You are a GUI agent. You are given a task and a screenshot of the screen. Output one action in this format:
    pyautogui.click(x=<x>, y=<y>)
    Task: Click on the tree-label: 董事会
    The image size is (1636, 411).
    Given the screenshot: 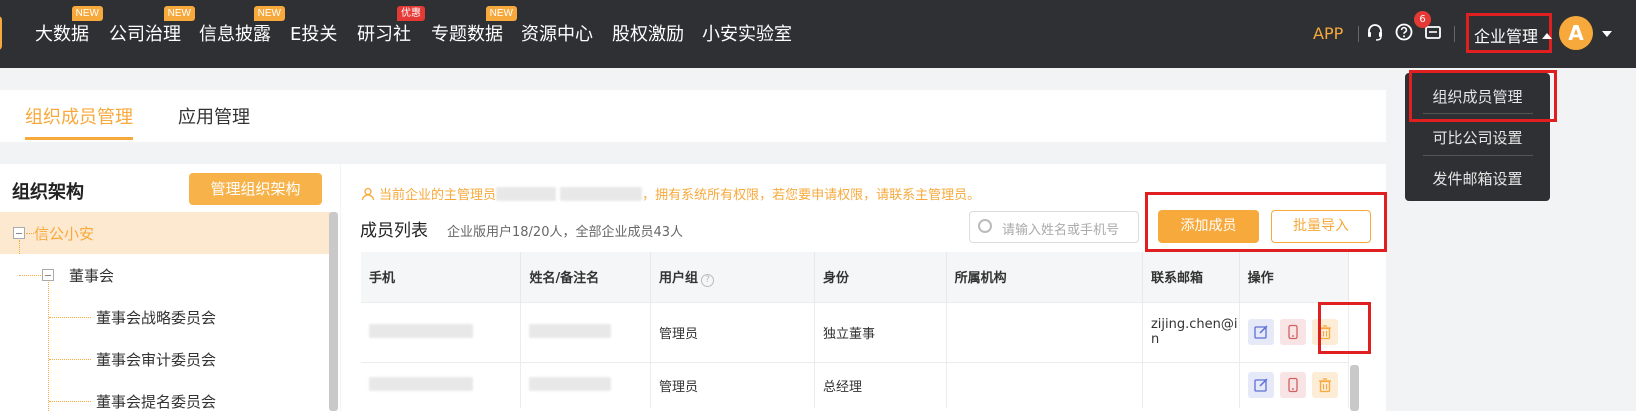 What is the action you would take?
    pyautogui.click(x=92, y=276)
    